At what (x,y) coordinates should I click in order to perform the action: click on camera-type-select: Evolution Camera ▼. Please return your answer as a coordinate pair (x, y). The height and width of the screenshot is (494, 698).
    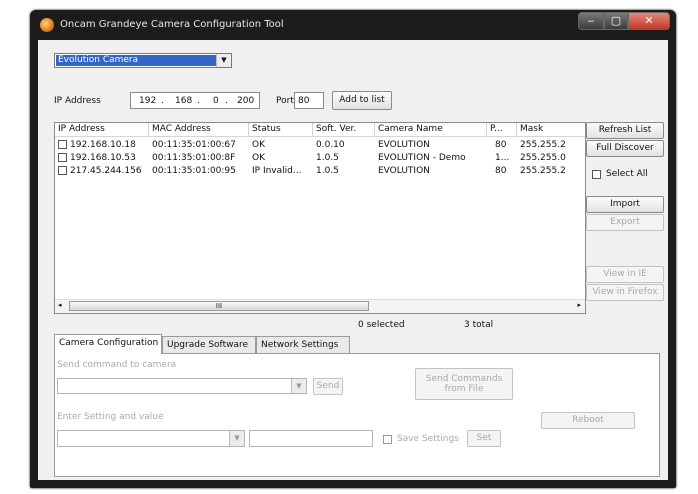
    Looking at the image, I should click on (143, 60).